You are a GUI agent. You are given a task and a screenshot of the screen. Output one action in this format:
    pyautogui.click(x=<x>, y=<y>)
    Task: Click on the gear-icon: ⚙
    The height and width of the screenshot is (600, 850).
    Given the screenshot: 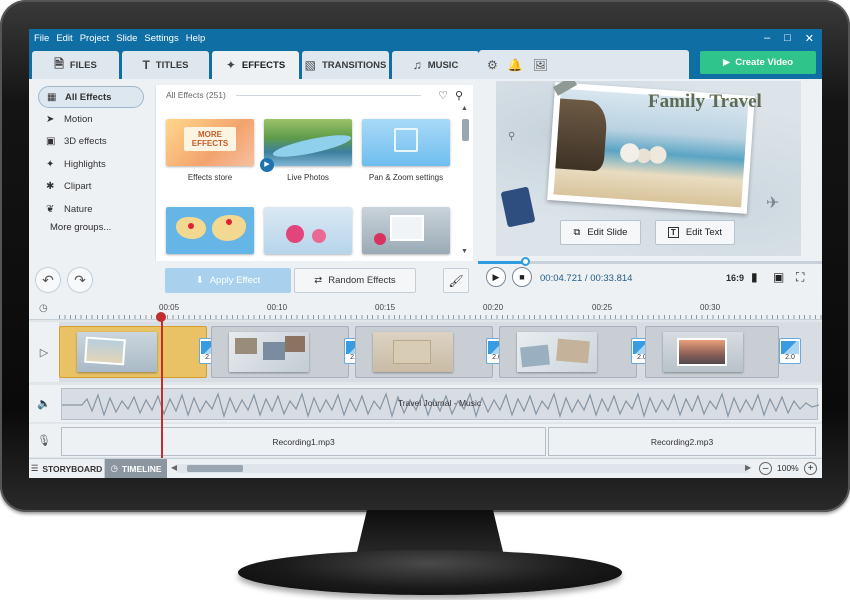 What is the action you would take?
    pyautogui.click(x=492, y=65)
    